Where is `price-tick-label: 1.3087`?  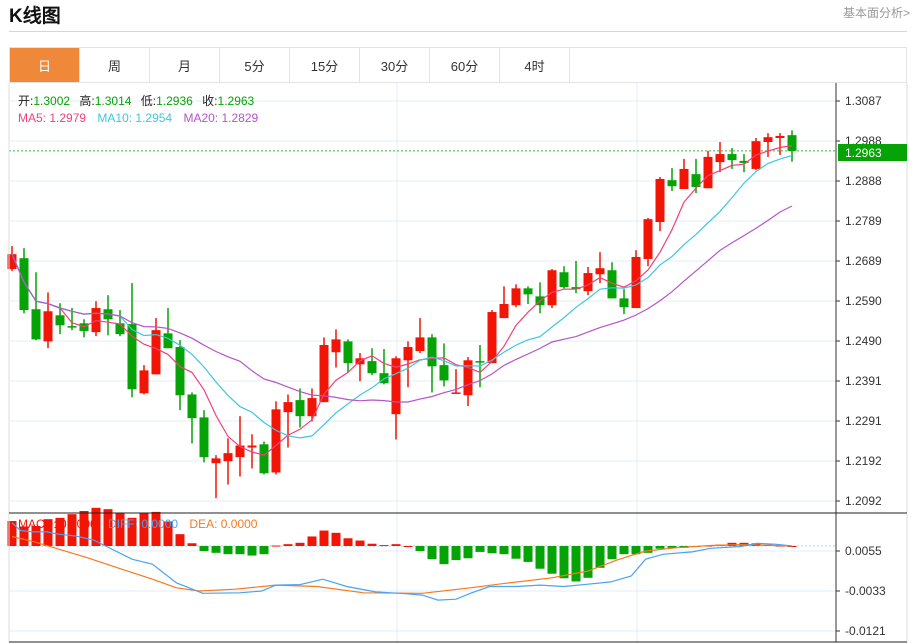
price-tick-label: 1.3087 is located at coordinates (863, 101).